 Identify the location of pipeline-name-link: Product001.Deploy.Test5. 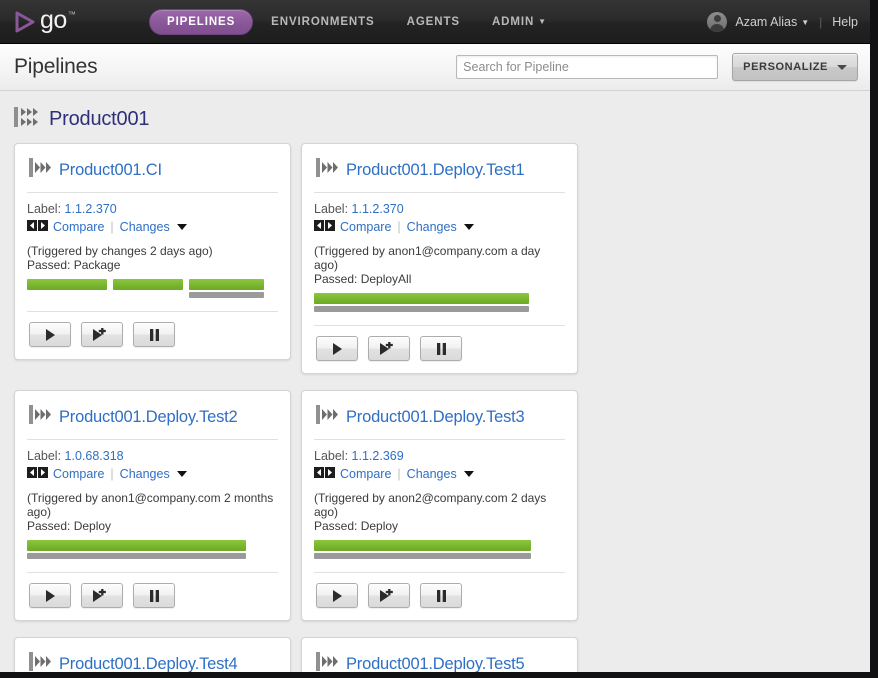
(435, 664).